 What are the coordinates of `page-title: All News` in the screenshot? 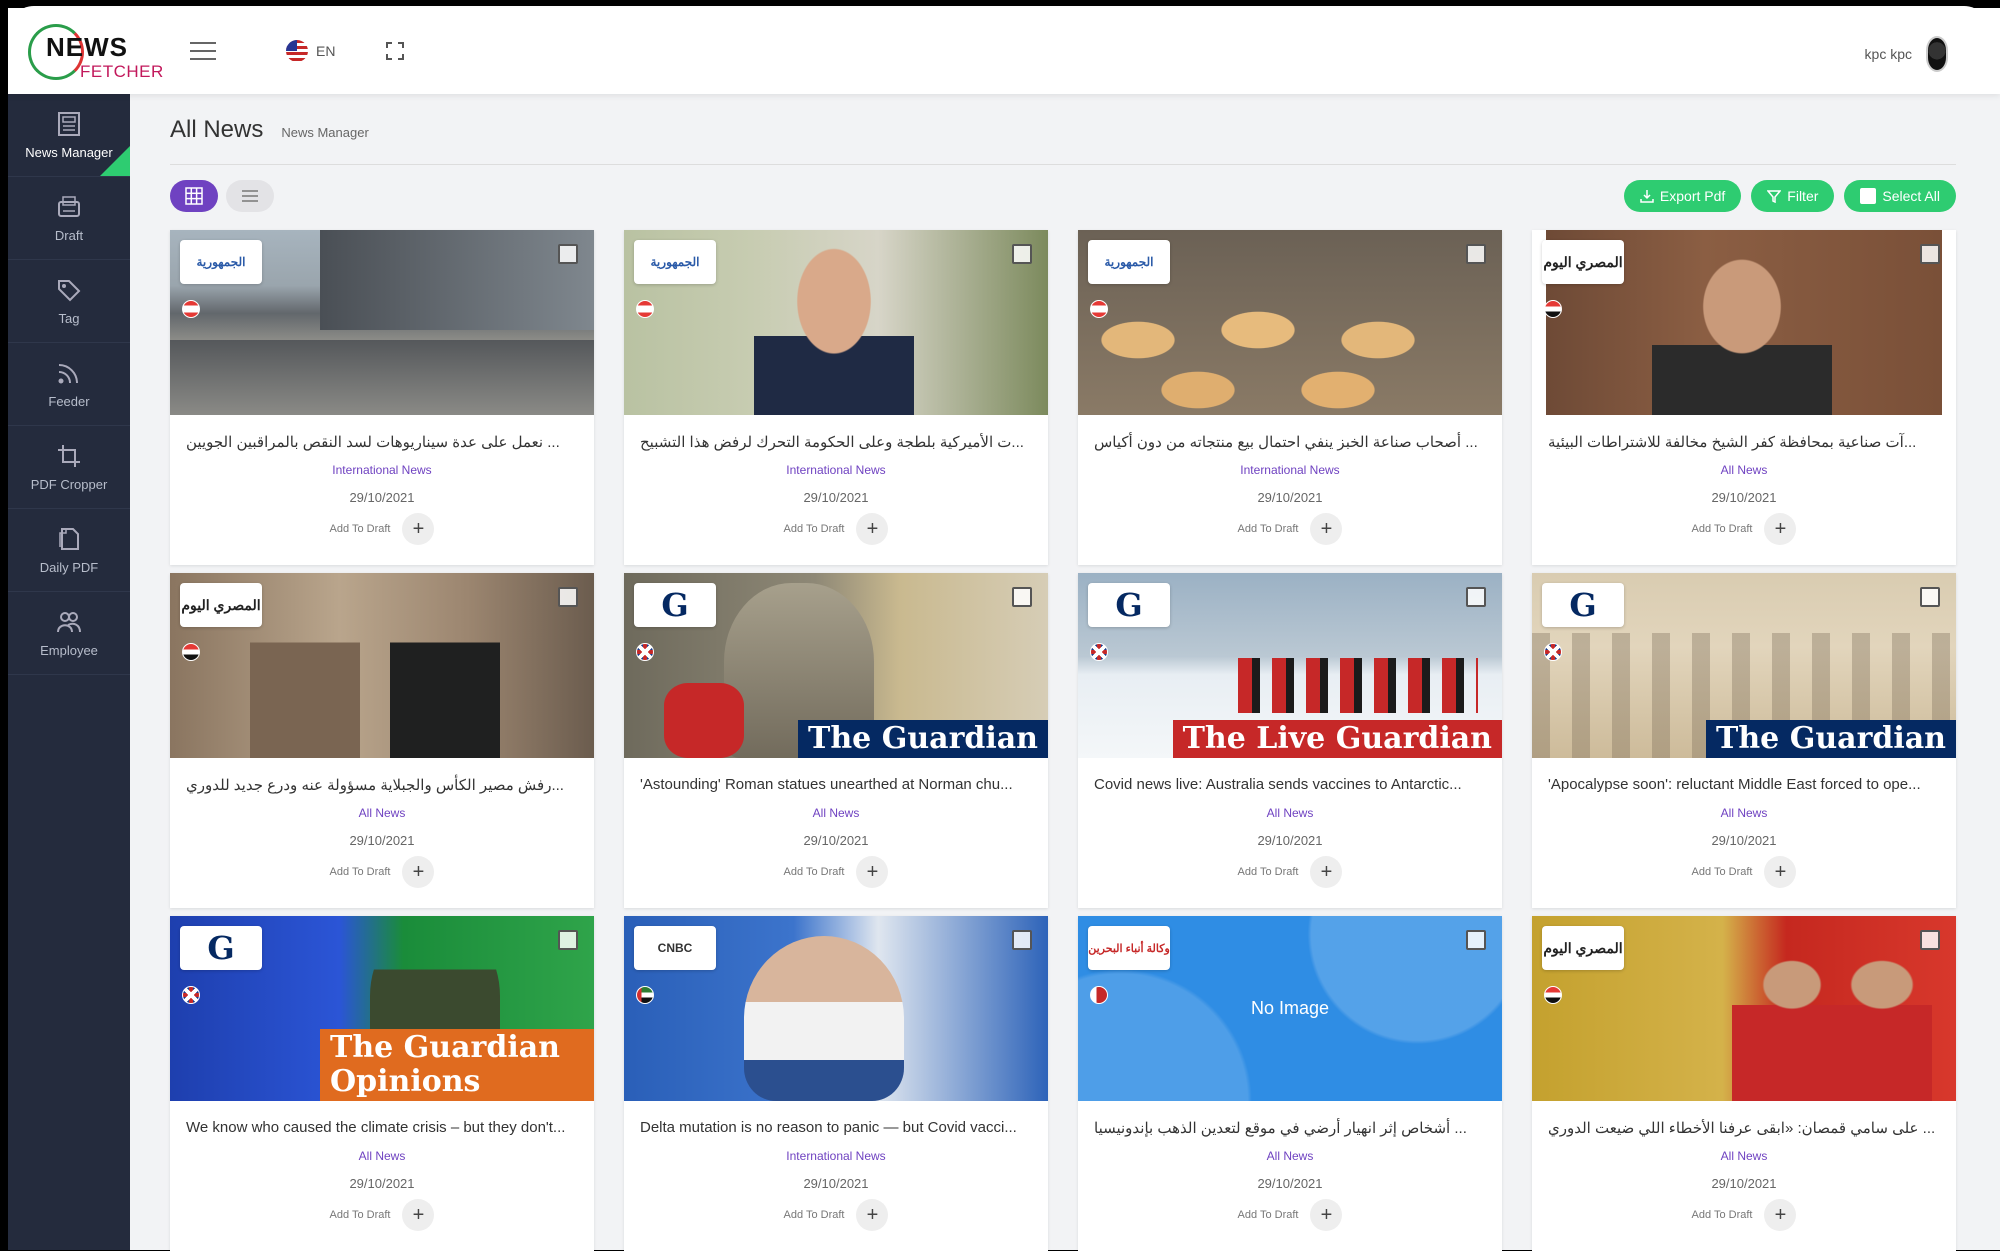 It's located at (216, 130).